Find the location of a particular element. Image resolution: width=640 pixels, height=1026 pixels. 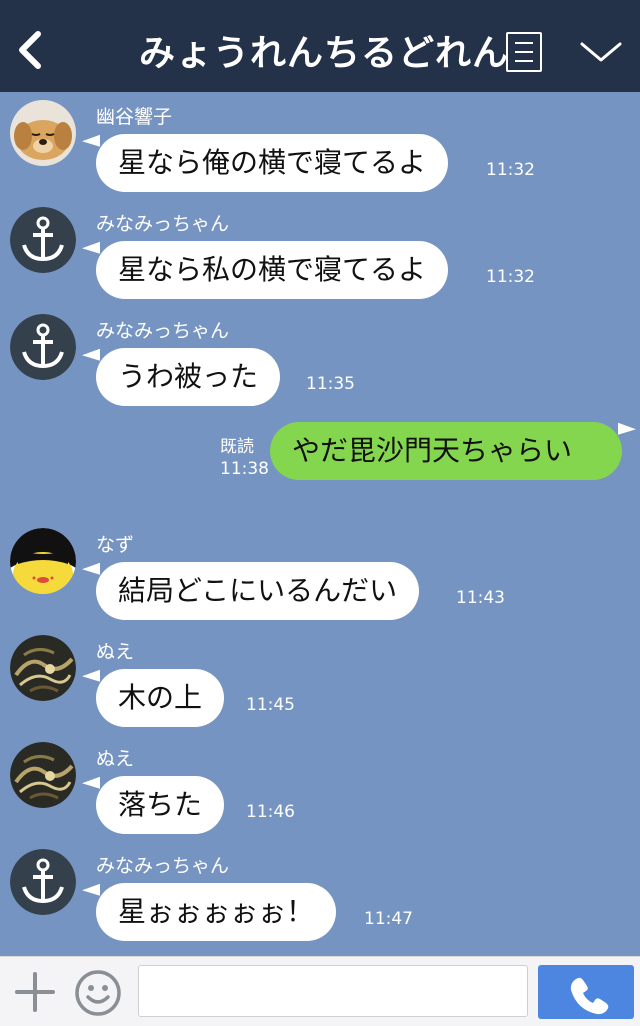

message-time: 11:43 is located at coordinates (480, 598).